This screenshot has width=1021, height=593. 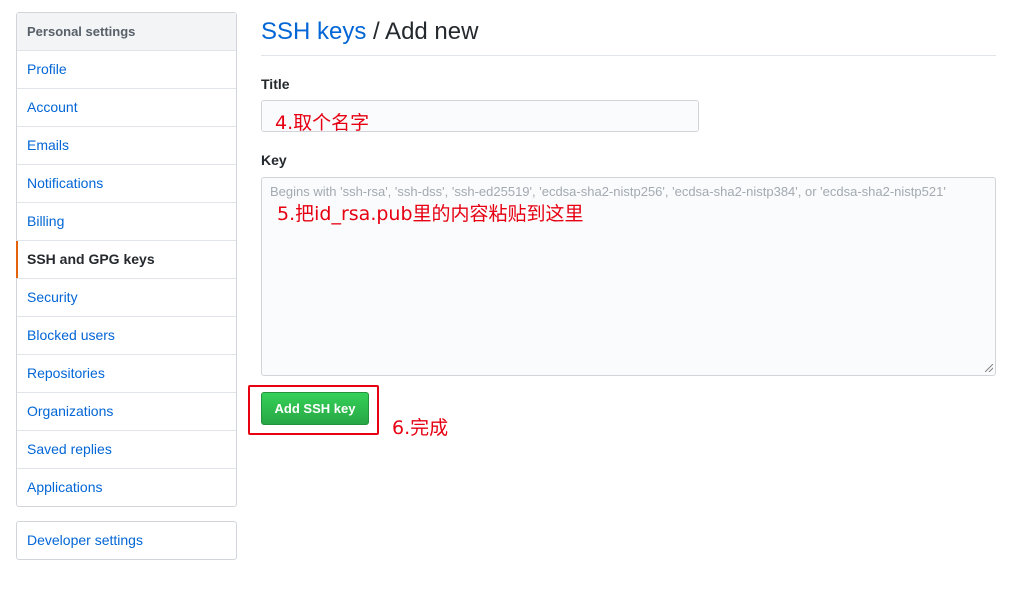 I want to click on sidebar-item-profile: Profile, so click(x=126, y=70).